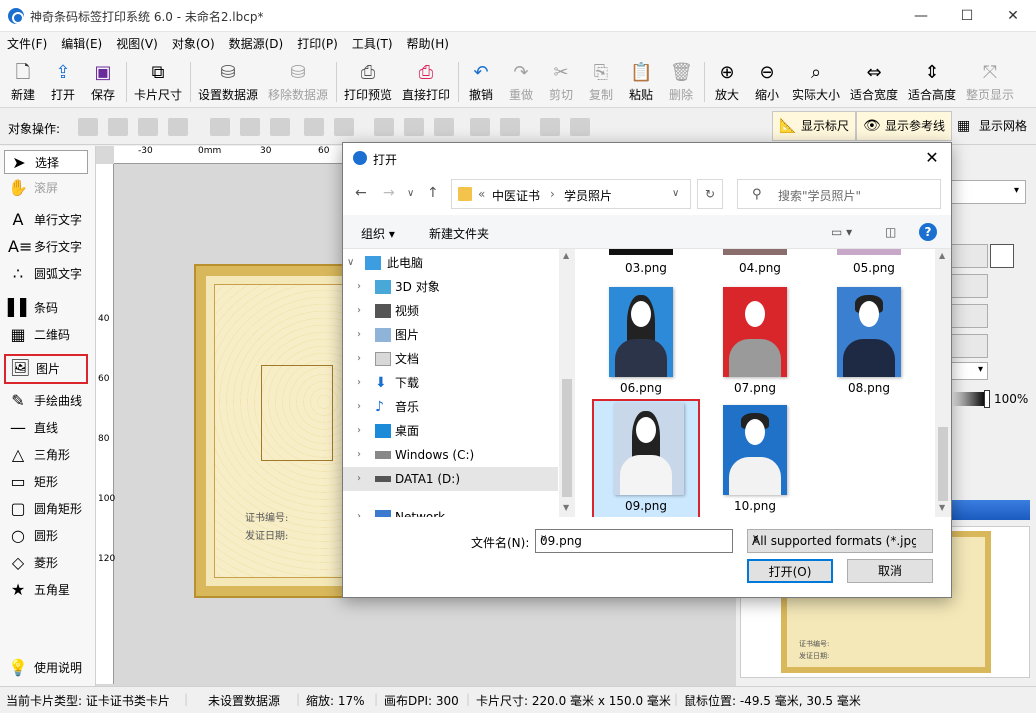 Image resolution: width=1036 pixels, height=713 pixels. I want to click on distribute-v-icon, so click(480, 127).